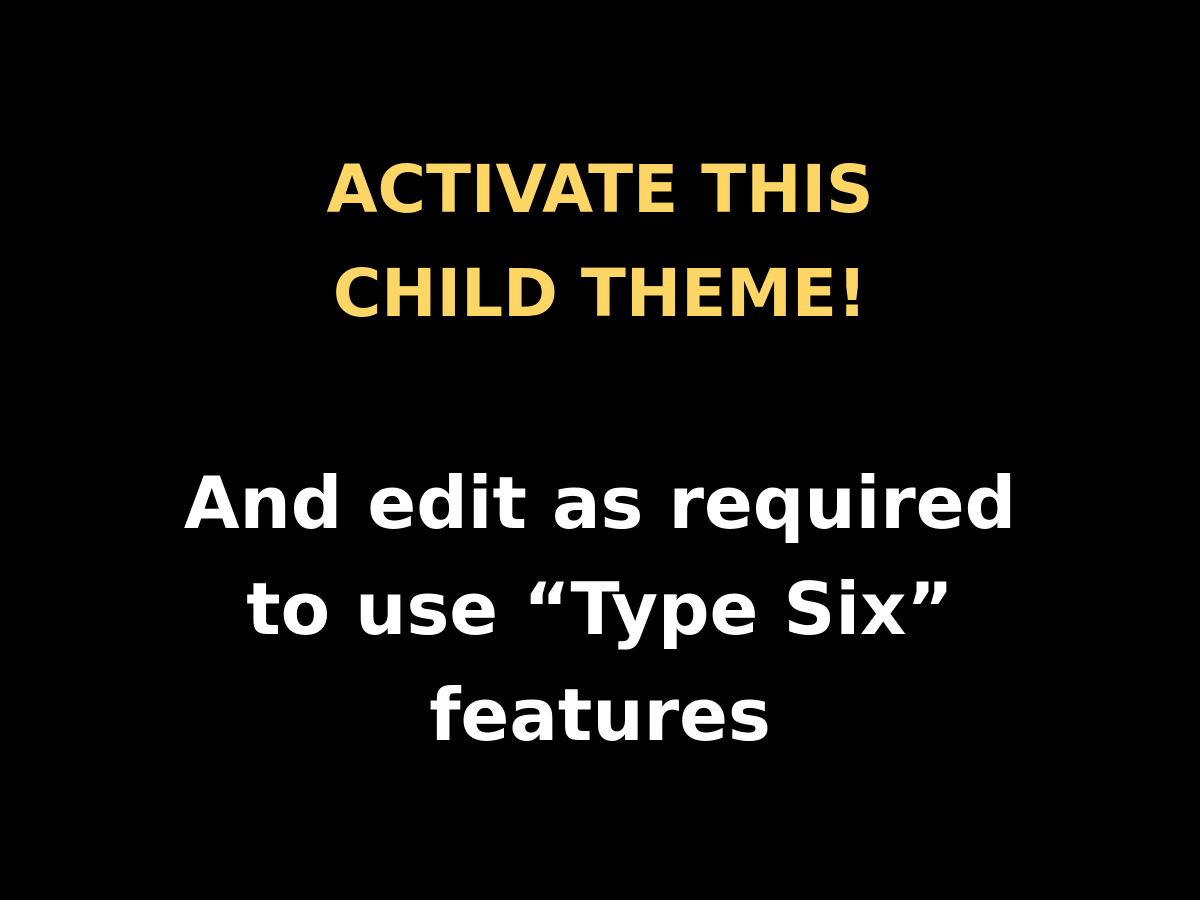 The width and height of the screenshot is (1200, 900). I want to click on body-line-1: And edit as required, so click(600, 503).